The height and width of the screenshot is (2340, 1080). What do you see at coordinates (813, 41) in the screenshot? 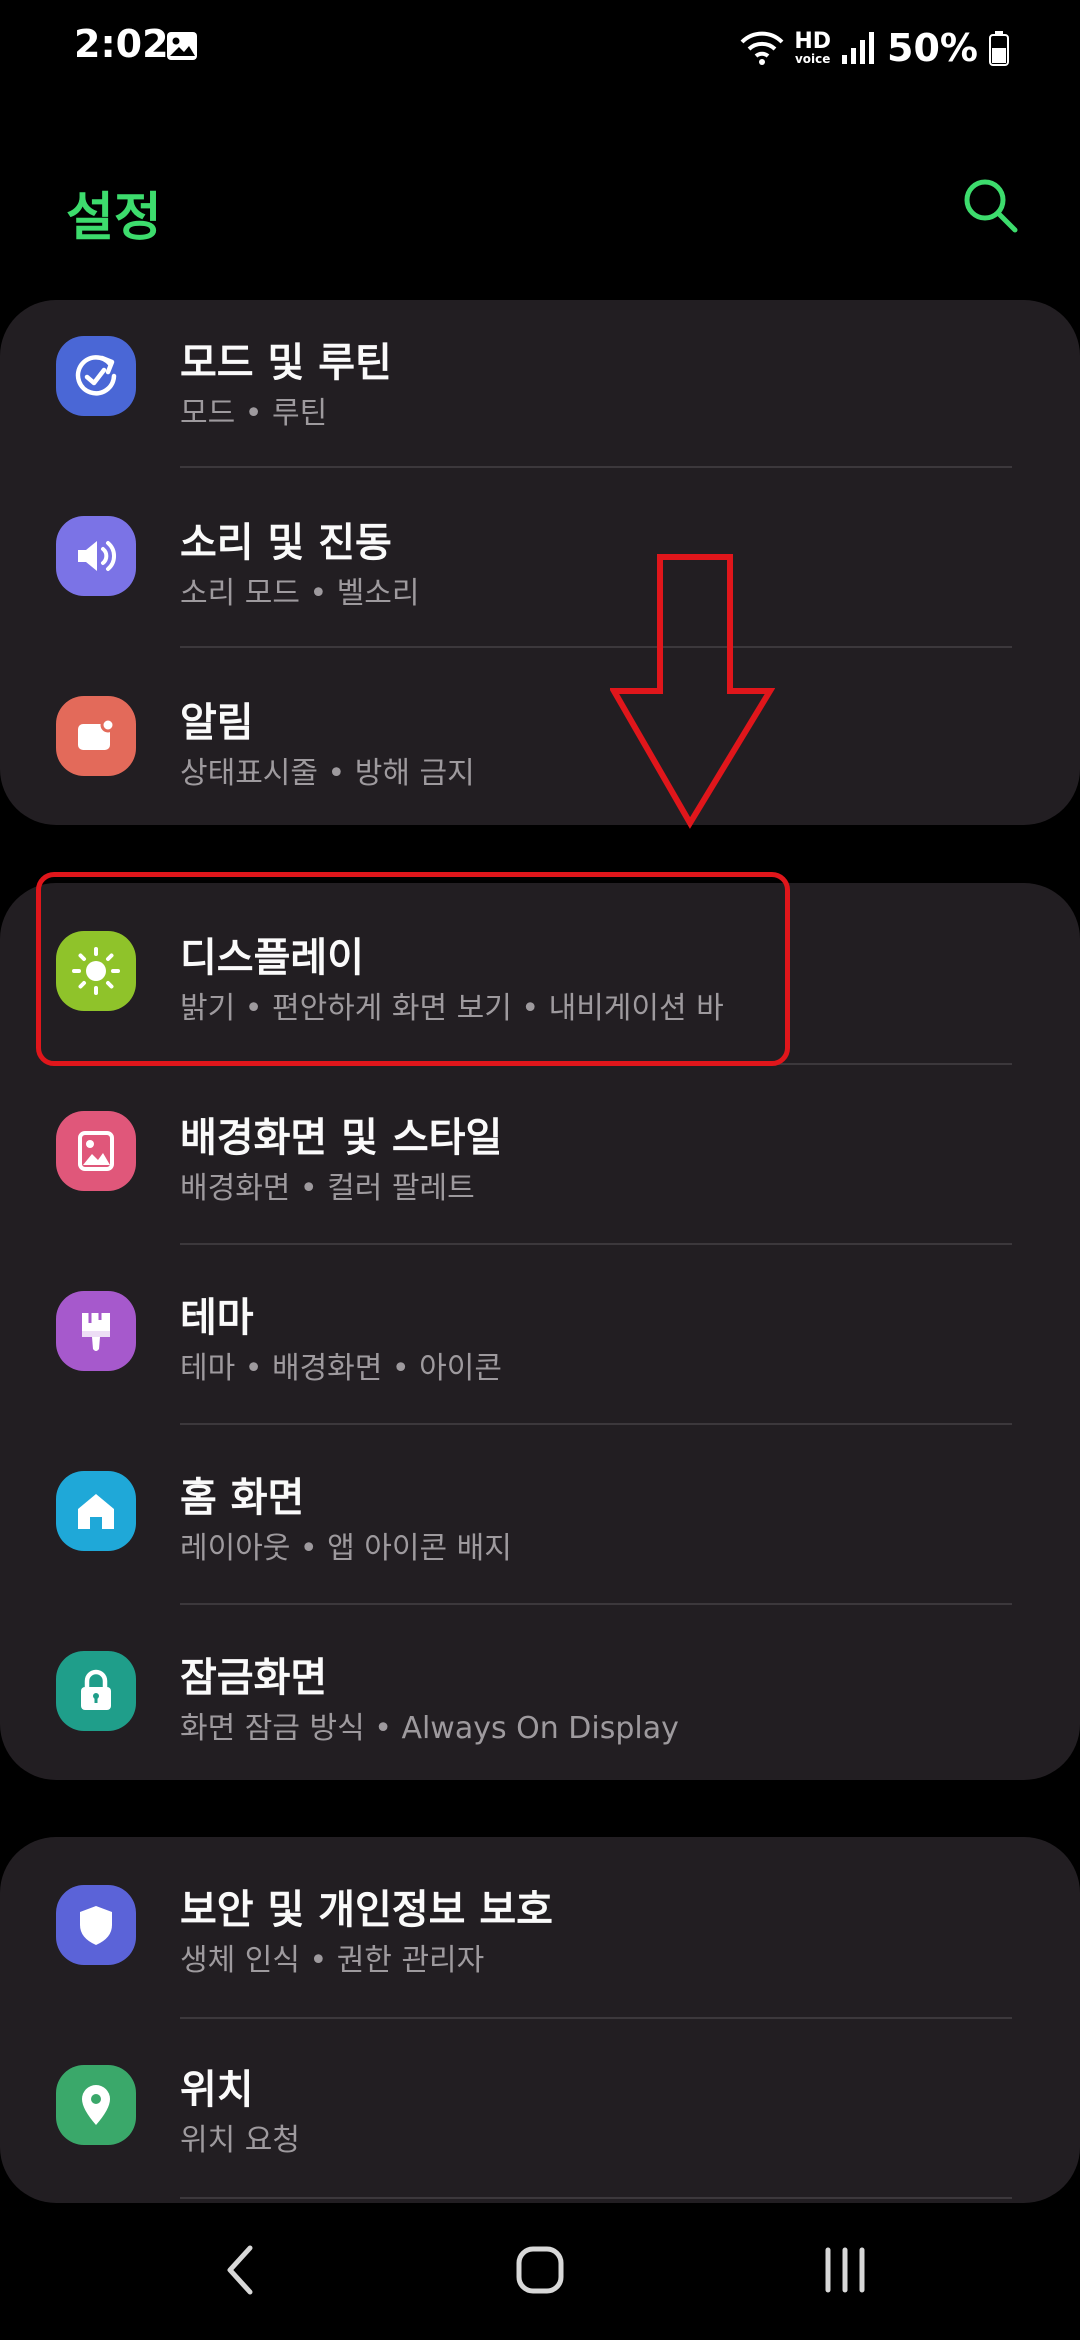
I see `hd-label: HD` at bounding box center [813, 41].